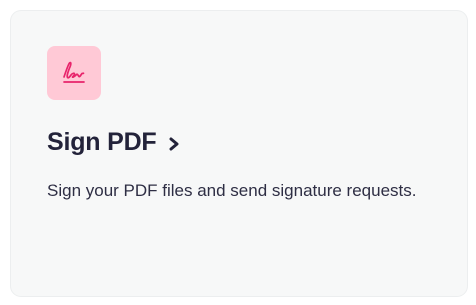 This screenshot has height=305, width=476. I want to click on chevron-right-icon, so click(174, 143).